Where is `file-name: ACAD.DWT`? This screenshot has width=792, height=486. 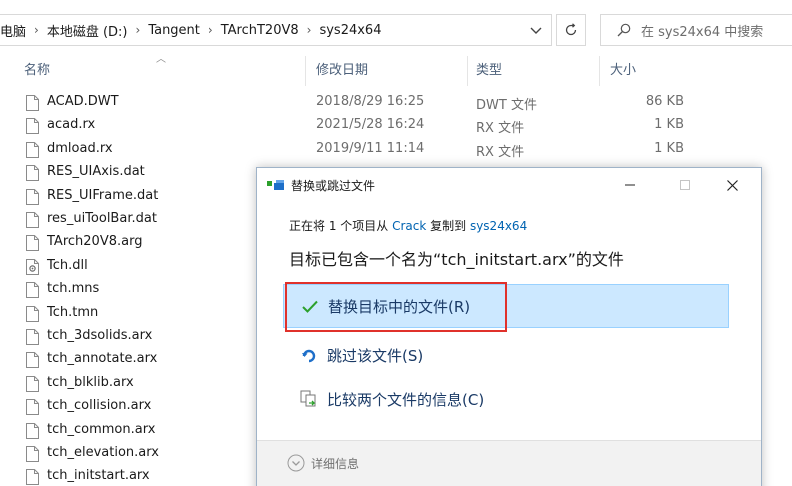
file-name: ACAD.DWT is located at coordinates (83, 101).